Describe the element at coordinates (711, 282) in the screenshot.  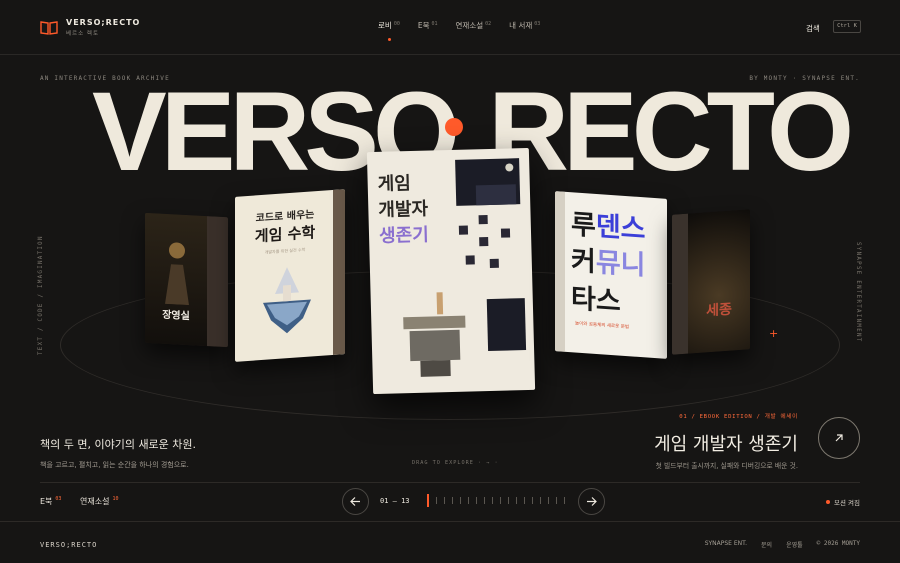
I see `book-card-sejong: 세종` at that location.